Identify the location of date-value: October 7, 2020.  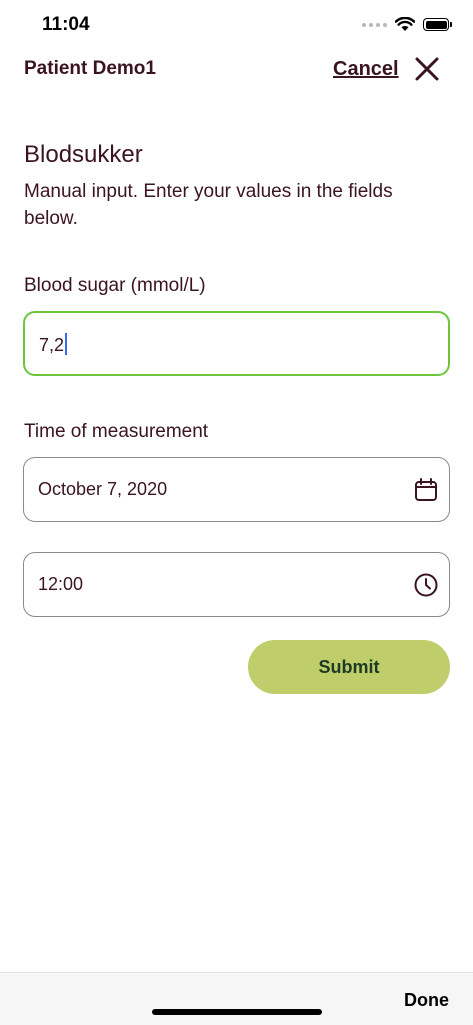
(103, 489).